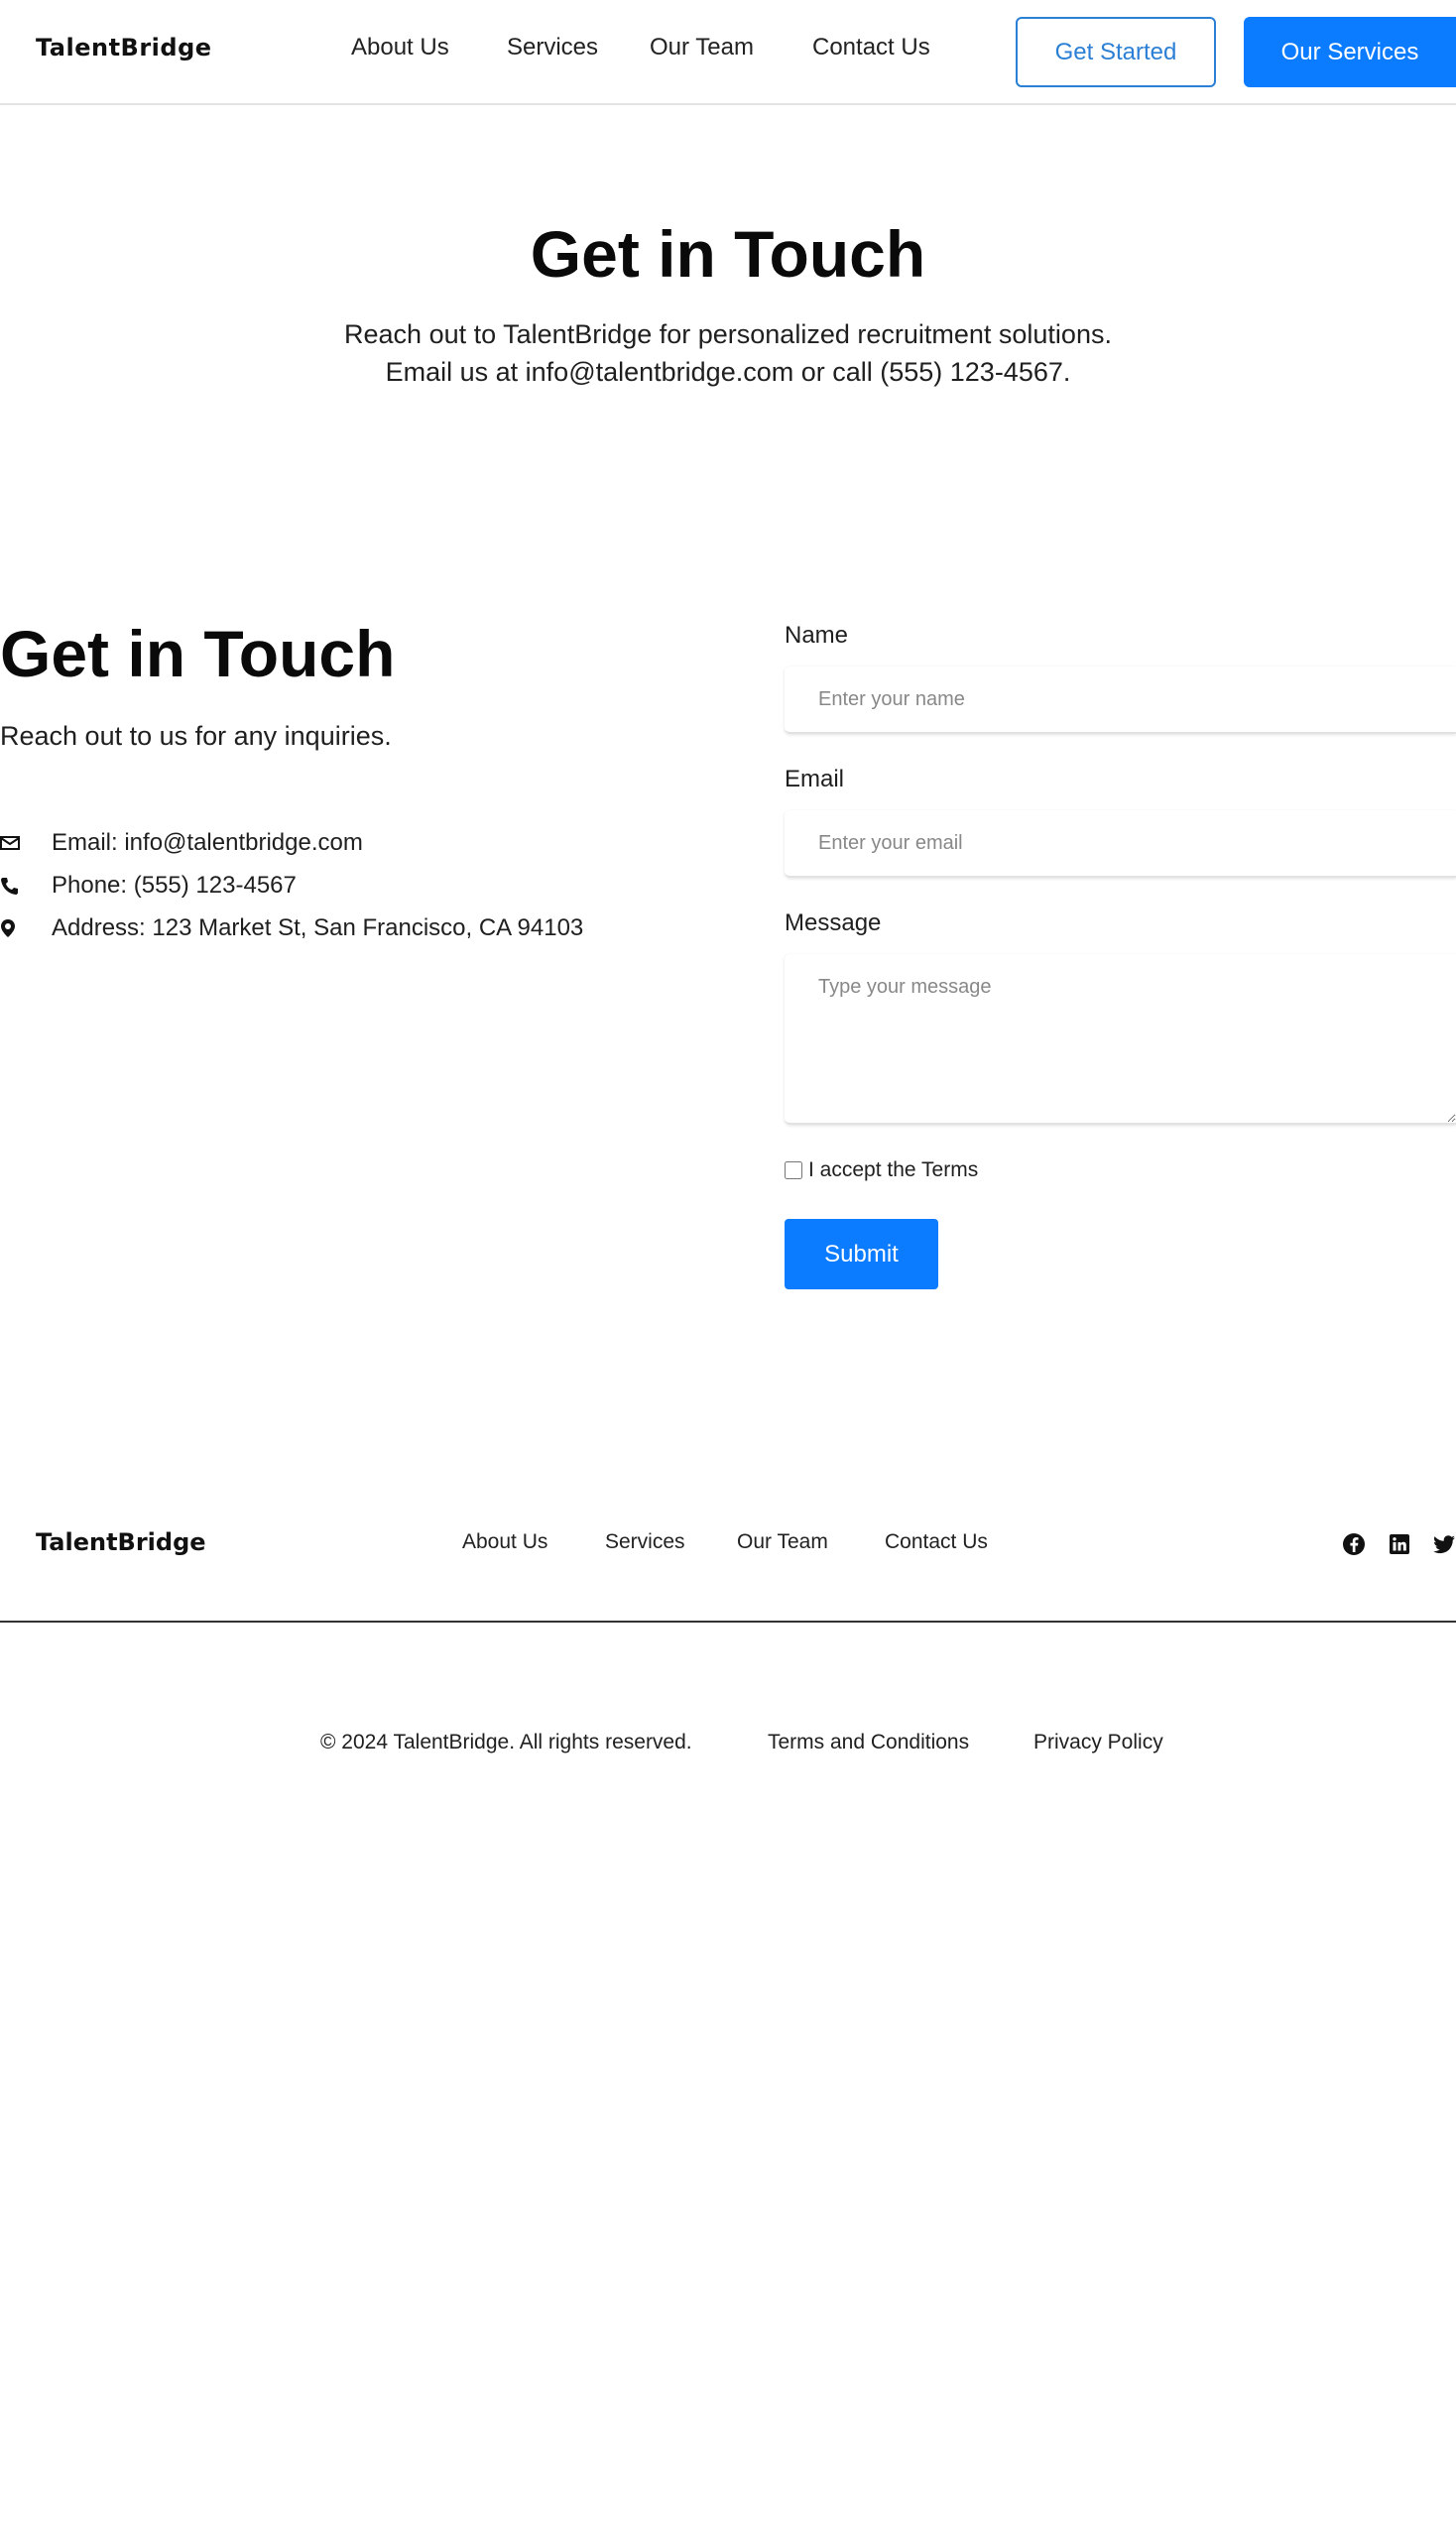  Describe the element at coordinates (645, 1542) in the screenshot. I see `footer-nav-services: Services` at that location.